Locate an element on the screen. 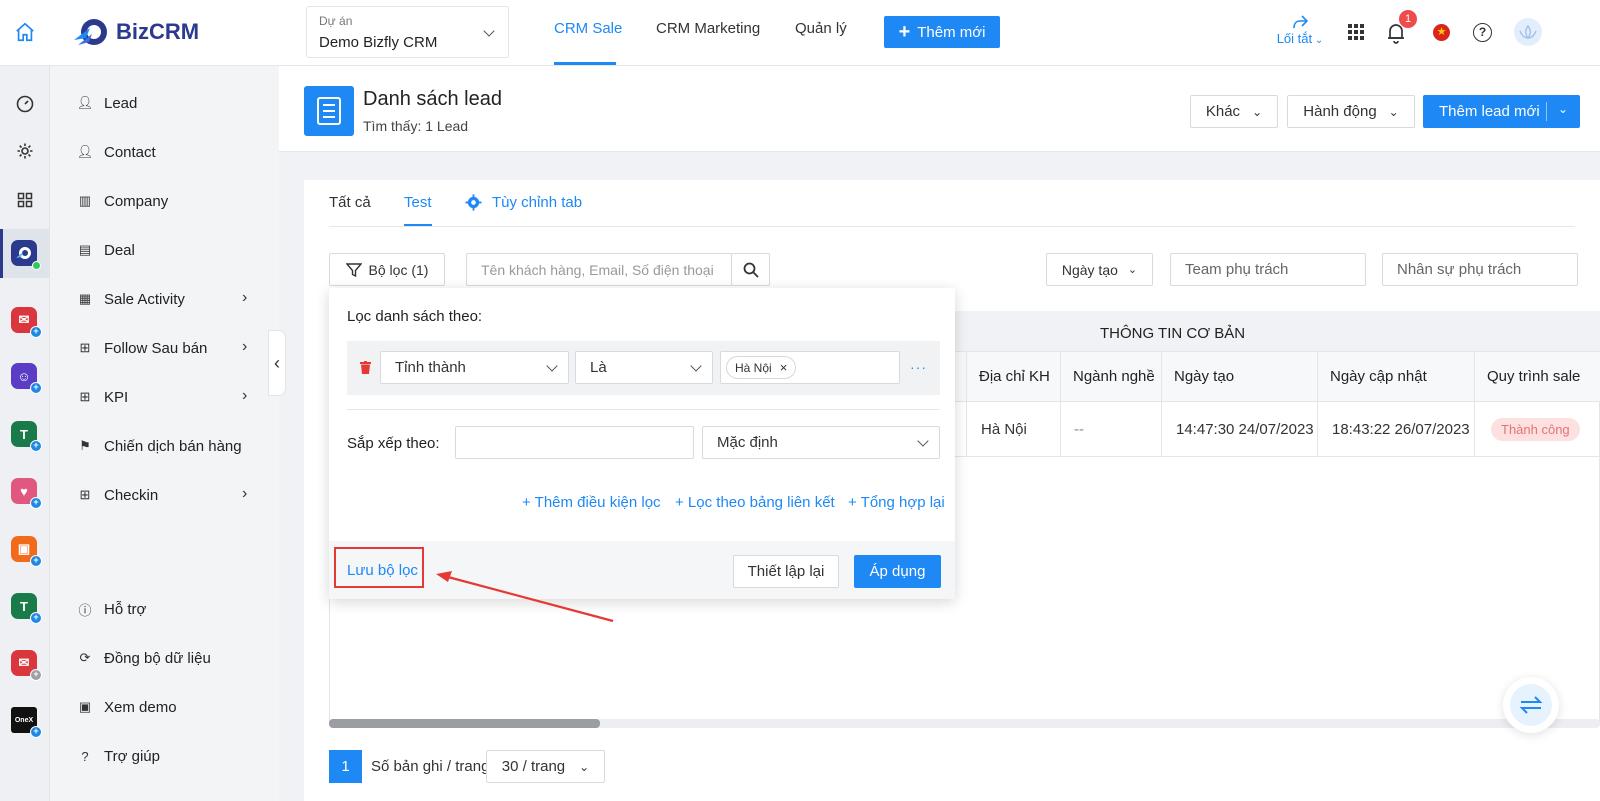 The image size is (1600, 801). tab-crm-sale: CRM Sale is located at coordinates (588, 28).